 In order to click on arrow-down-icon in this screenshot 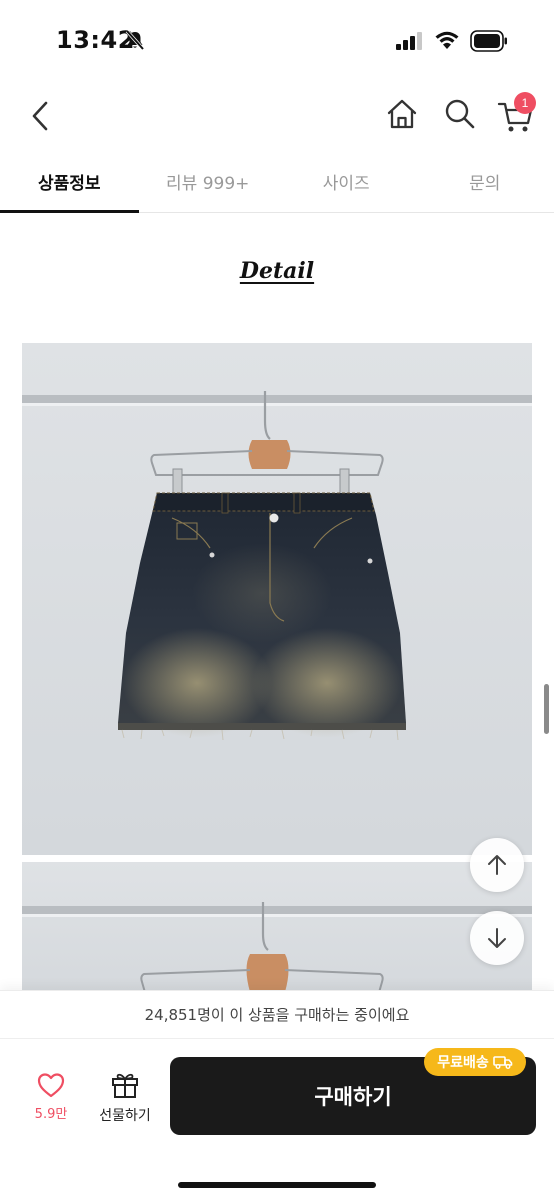, I will do `click(497, 938)`.